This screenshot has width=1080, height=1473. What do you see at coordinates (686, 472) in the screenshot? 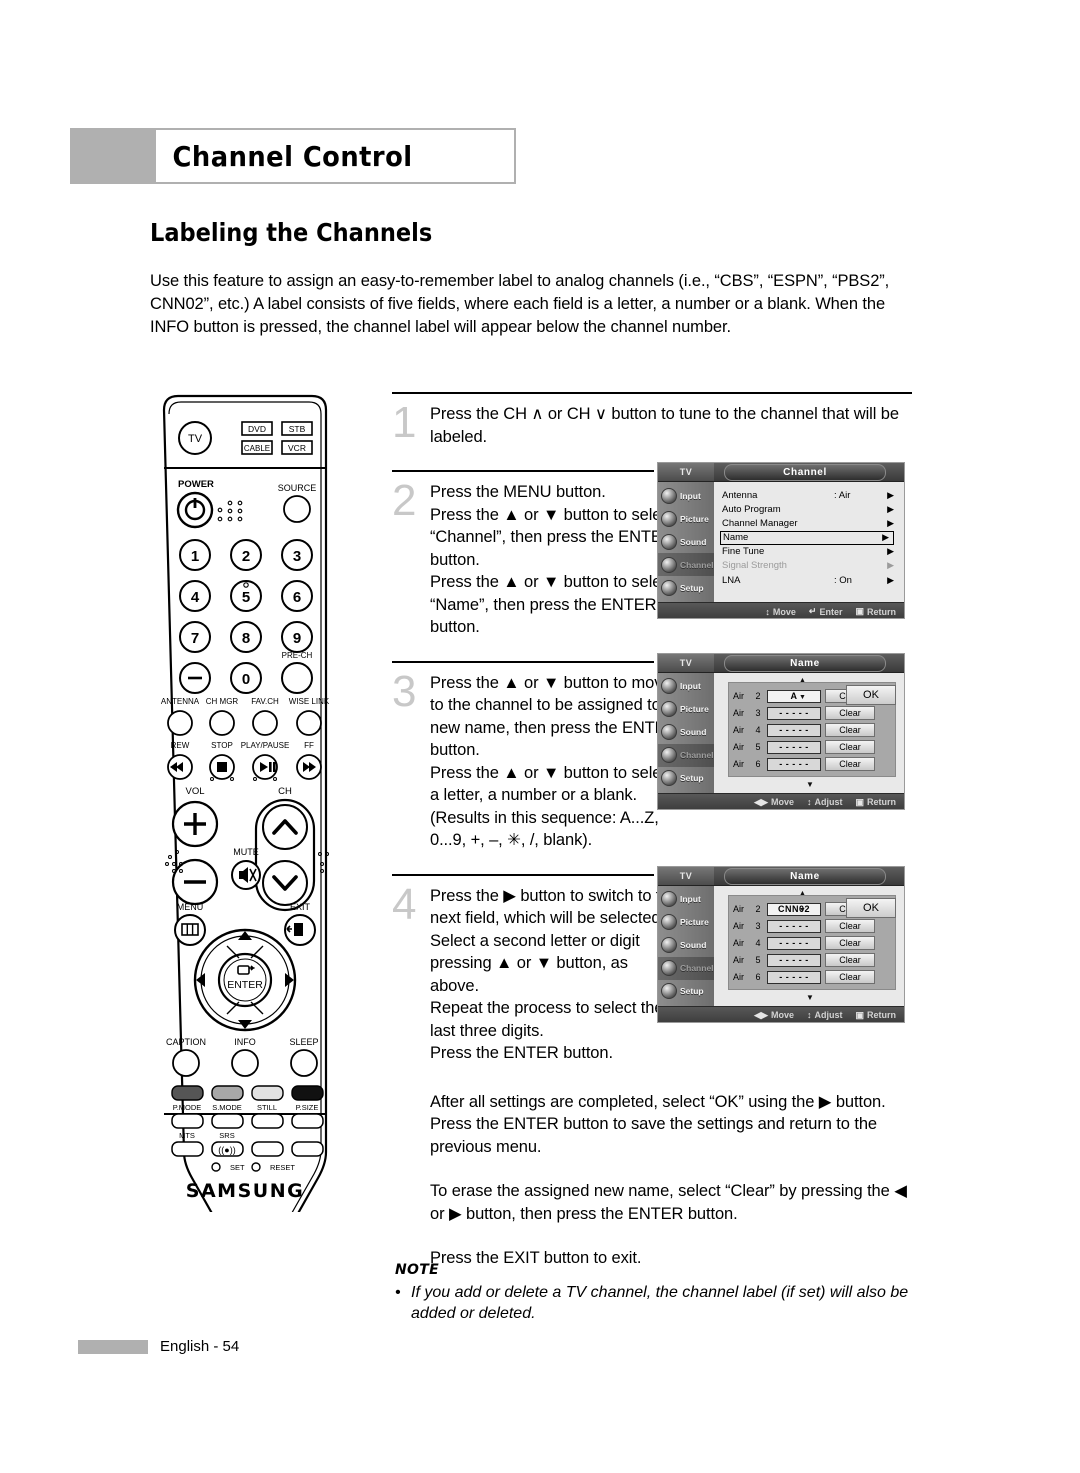
I see `osd-source-label: TV` at bounding box center [686, 472].